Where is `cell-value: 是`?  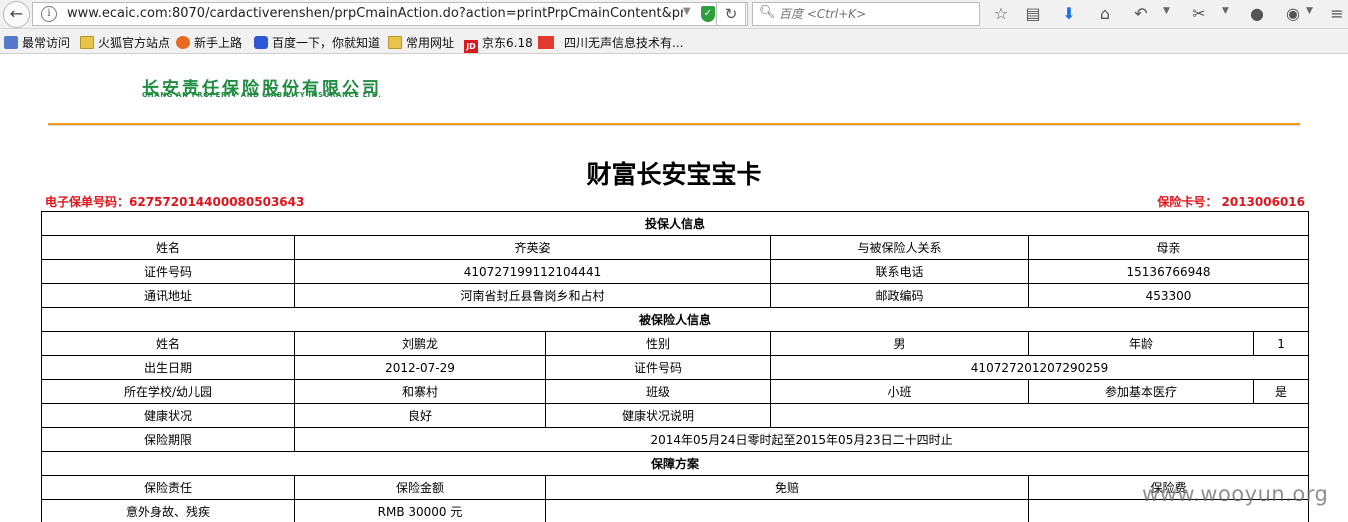
cell-value: 是 is located at coordinates (1281, 391).